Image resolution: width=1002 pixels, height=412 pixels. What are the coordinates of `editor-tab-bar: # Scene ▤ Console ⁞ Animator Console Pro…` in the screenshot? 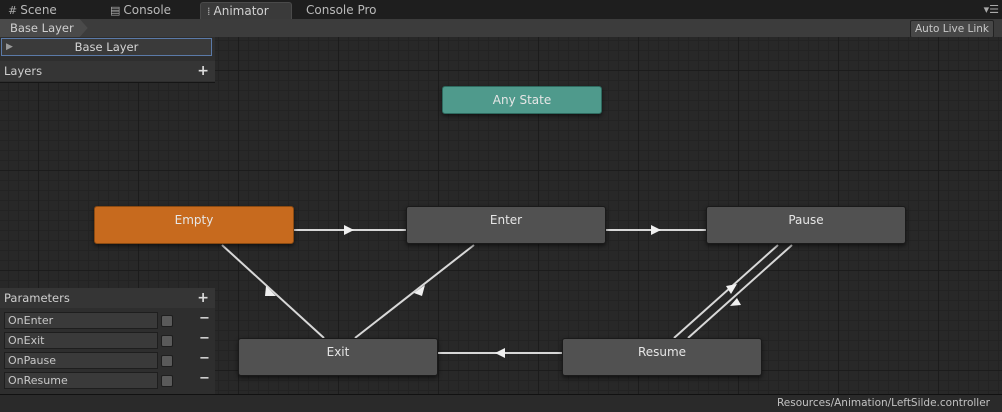 It's located at (501, 10).